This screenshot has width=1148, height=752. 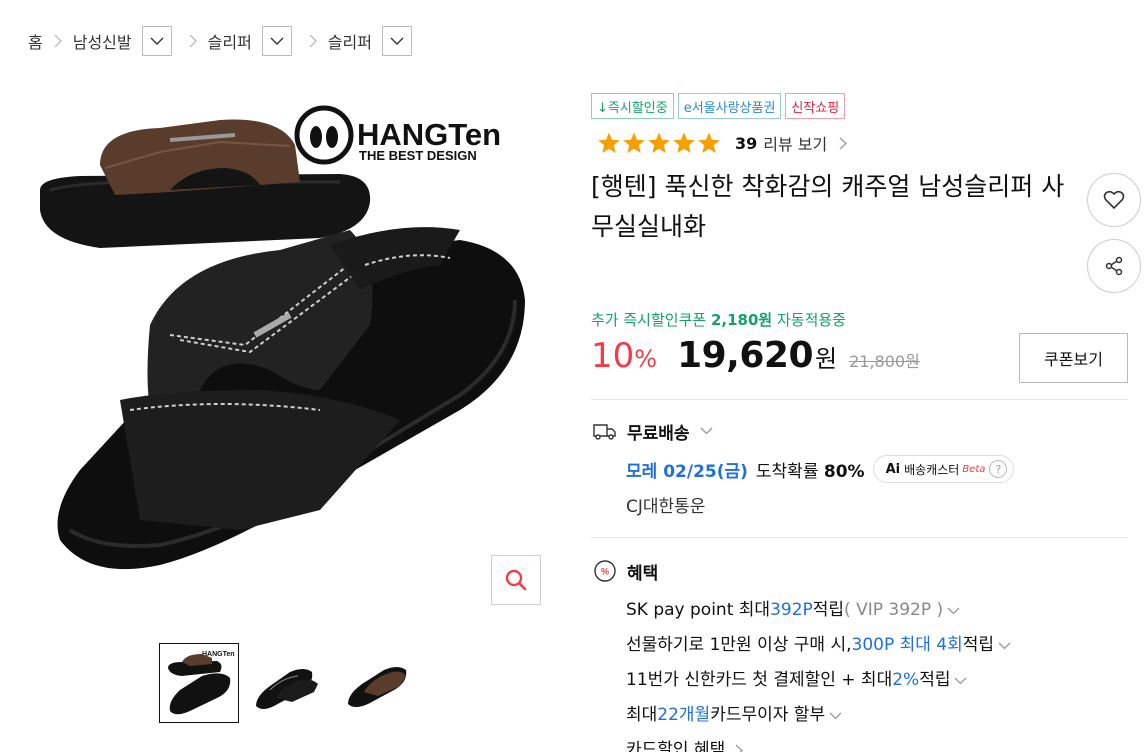 I want to click on review-count: 39, so click(x=746, y=143).